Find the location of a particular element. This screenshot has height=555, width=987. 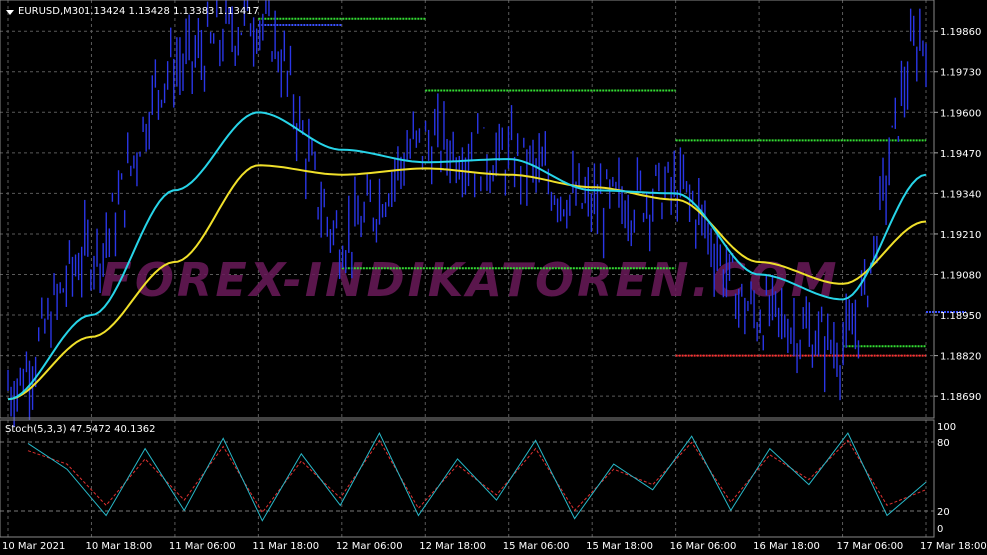

price-tick: 1.19210 is located at coordinates (960, 235).